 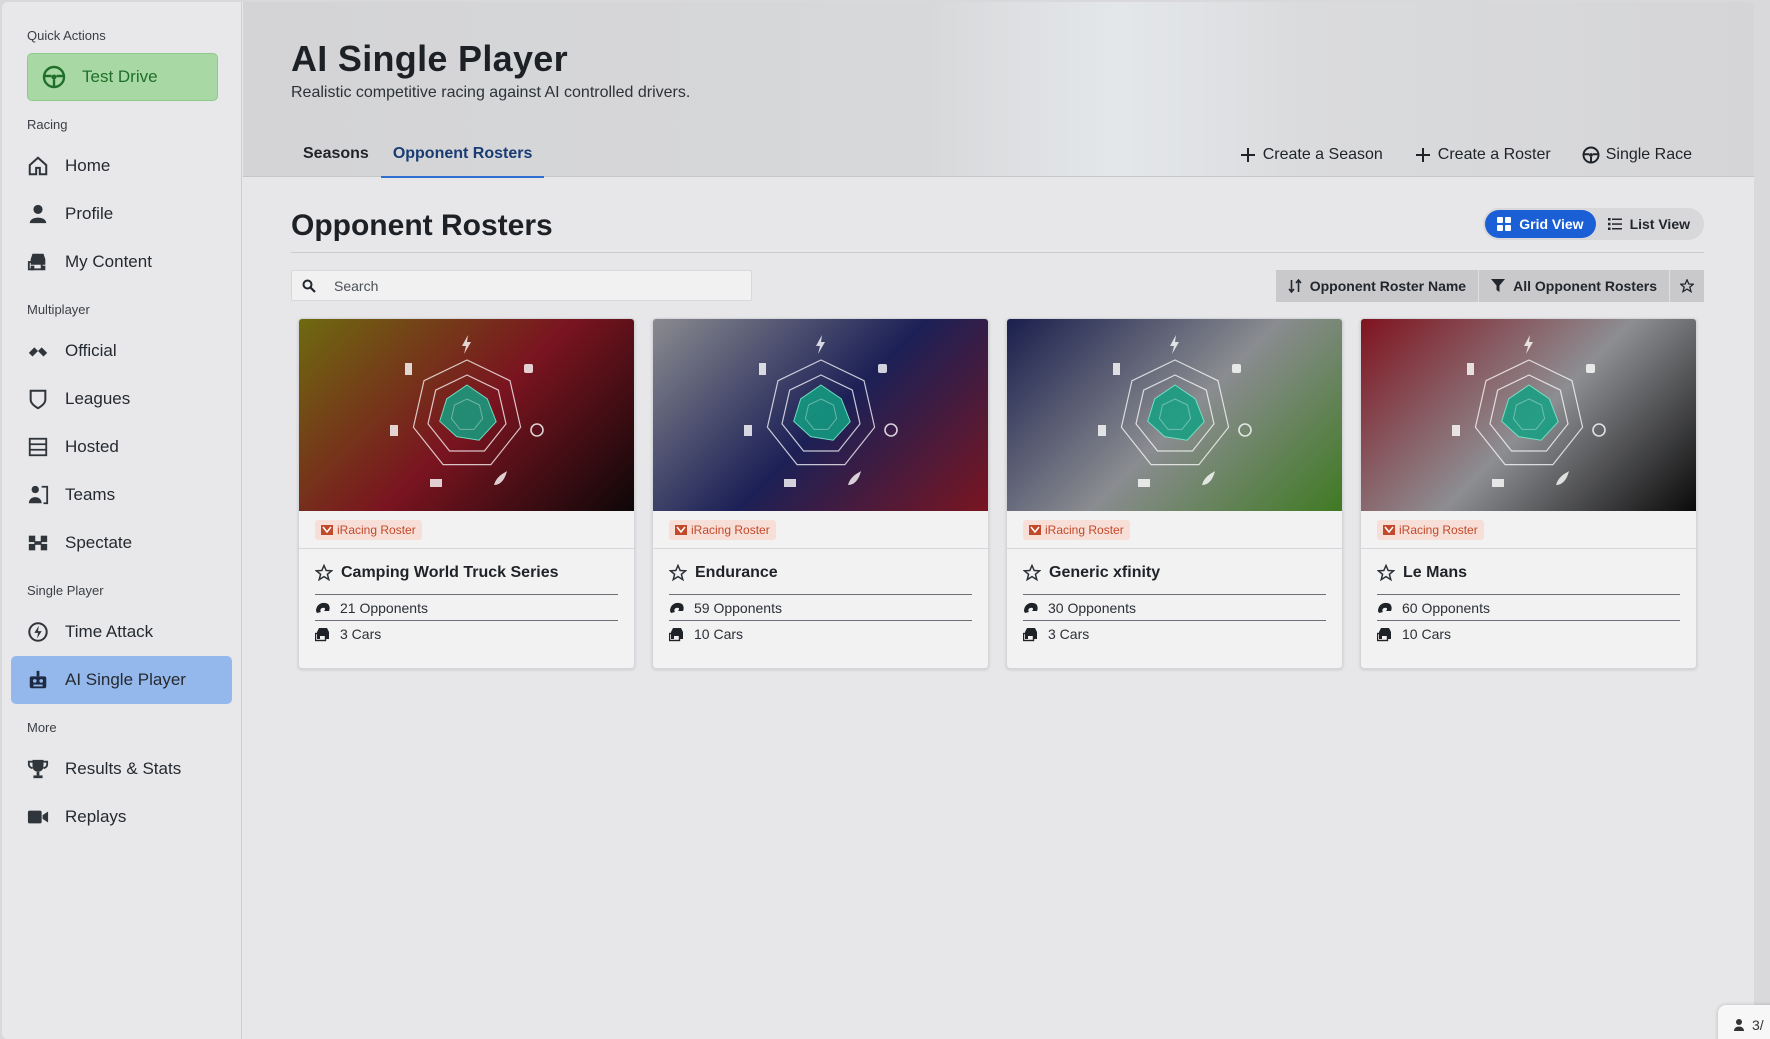 I want to click on page-title: AI Single Player, so click(x=429, y=58).